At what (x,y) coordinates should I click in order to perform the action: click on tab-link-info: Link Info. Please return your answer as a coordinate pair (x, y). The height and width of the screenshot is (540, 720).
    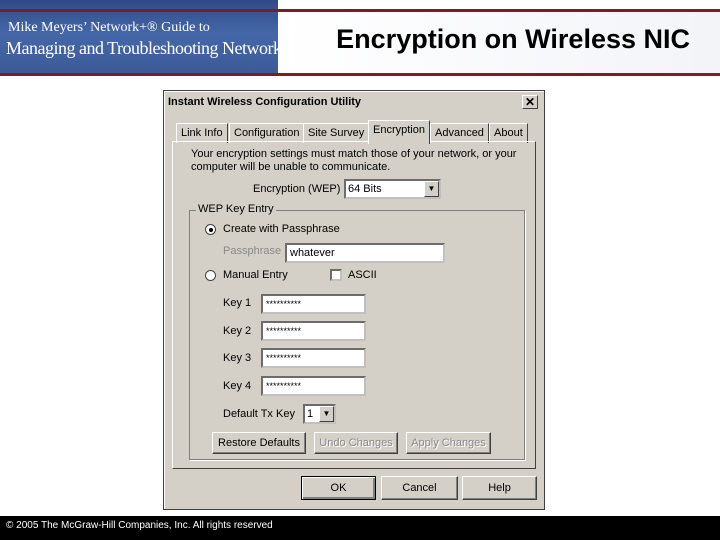
    Looking at the image, I should click on (202, 133).